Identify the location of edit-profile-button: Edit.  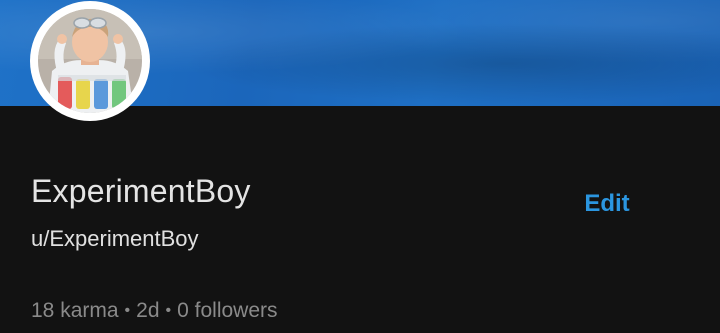
(607, 204).